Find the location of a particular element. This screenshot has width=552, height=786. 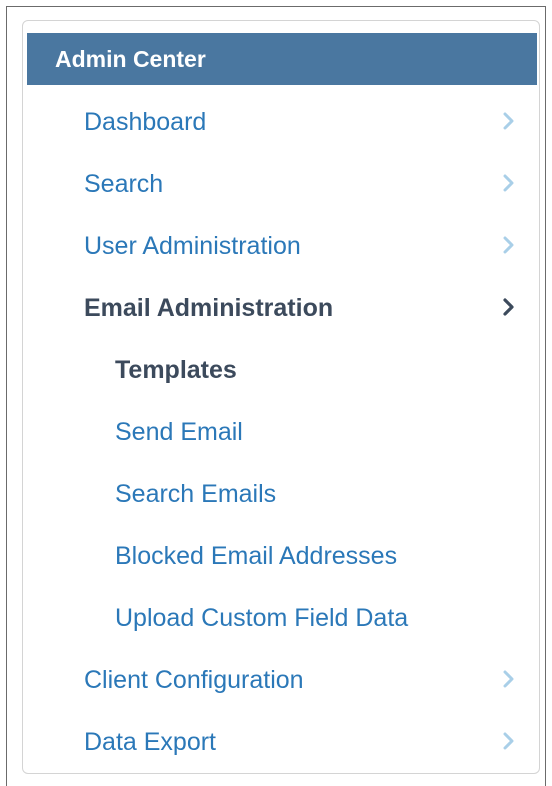

menu-item-label: Search is located at coordinates (124, 184).